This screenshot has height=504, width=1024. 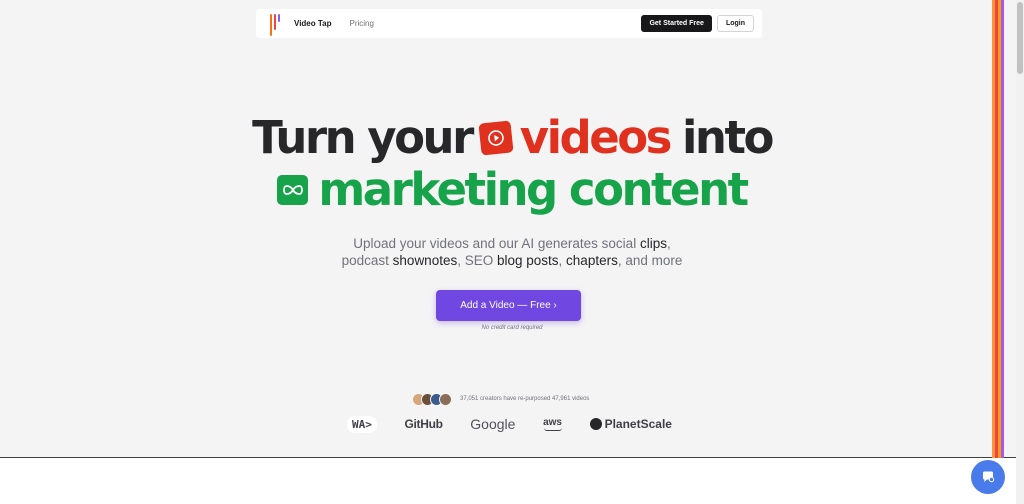 What do you see at coordinates (275, 24) in the screenshot?
I see `videotap-logo-icon` at bounding box center [275, 24].